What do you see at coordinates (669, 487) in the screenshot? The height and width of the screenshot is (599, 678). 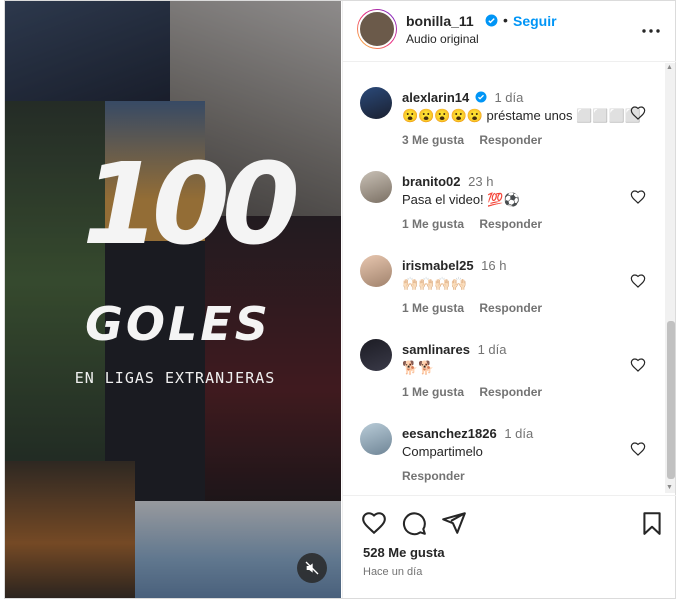 I see `scroll-down-arrow-icon: ▼` at bounding box center [669, 487].